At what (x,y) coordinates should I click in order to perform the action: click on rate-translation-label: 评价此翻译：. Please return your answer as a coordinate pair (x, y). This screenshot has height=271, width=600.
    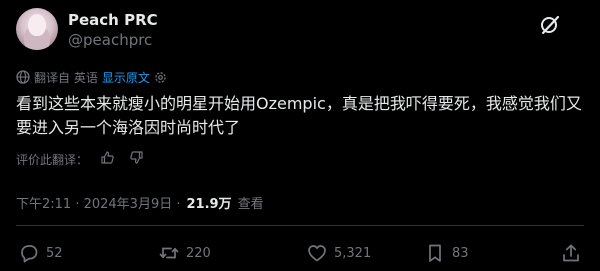
    Looking at the image, I should click on (52, 159).